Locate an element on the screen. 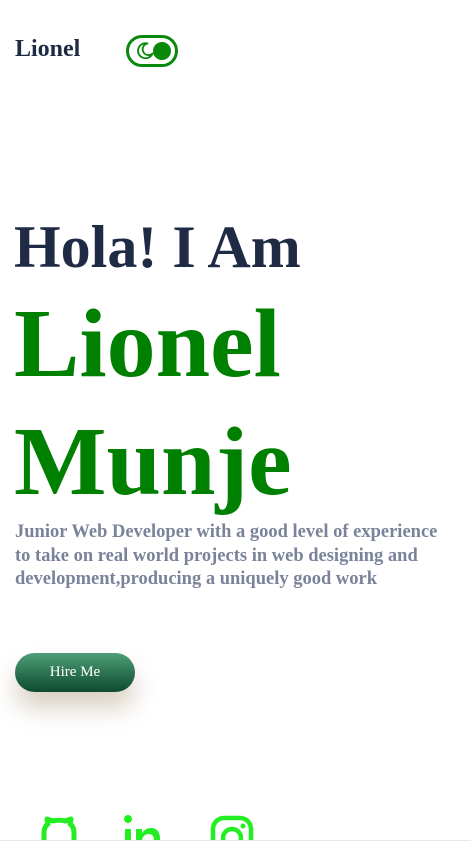 This screenshot has width=471, height=841. toggle-knob is located at coordinates (162, 51).